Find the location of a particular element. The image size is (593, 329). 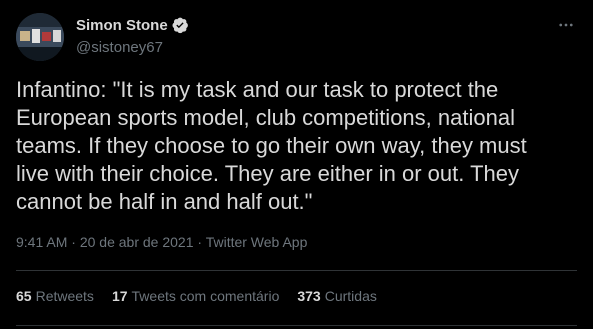

quote-tweets-label: Tweets com comentário is located at coordinates (205, 296).